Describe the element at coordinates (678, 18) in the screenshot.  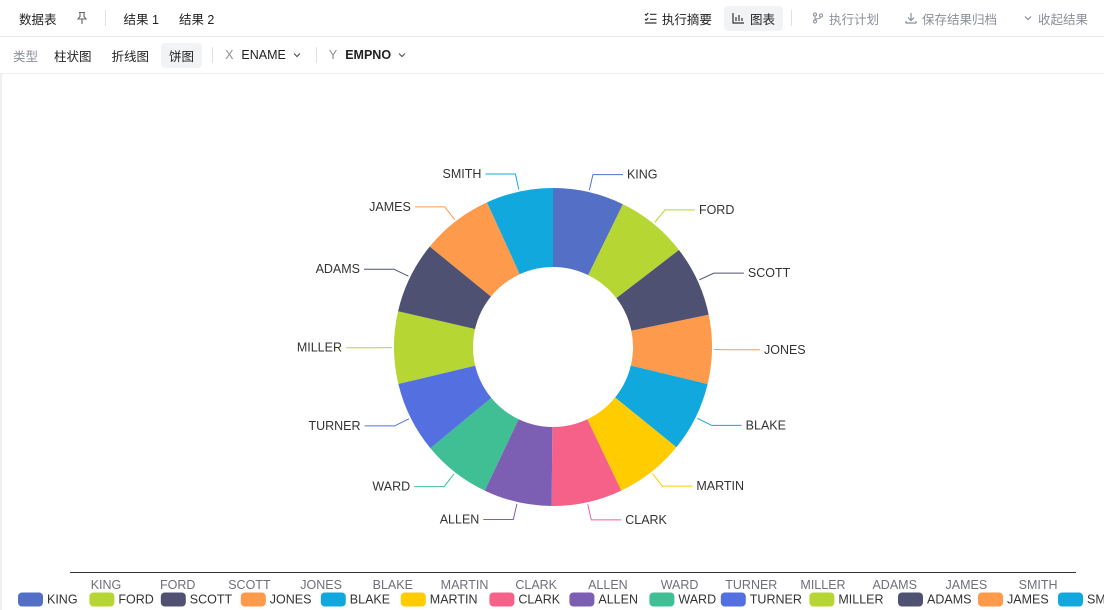
I see `execution-summary-button: 执行摘要` at that location.